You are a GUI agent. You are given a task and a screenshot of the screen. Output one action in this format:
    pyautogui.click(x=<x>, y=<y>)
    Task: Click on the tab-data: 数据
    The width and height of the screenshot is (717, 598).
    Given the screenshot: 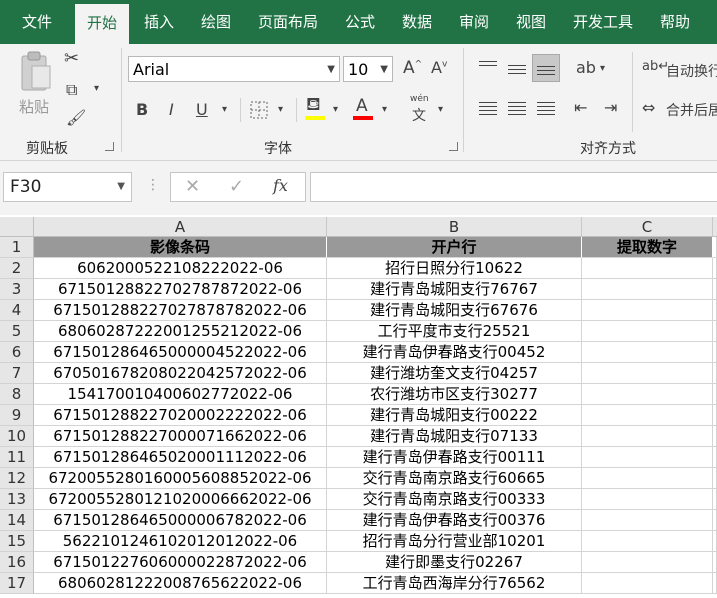 What is the action you would take?
    pyautogui.click(x=417, y=22)
    